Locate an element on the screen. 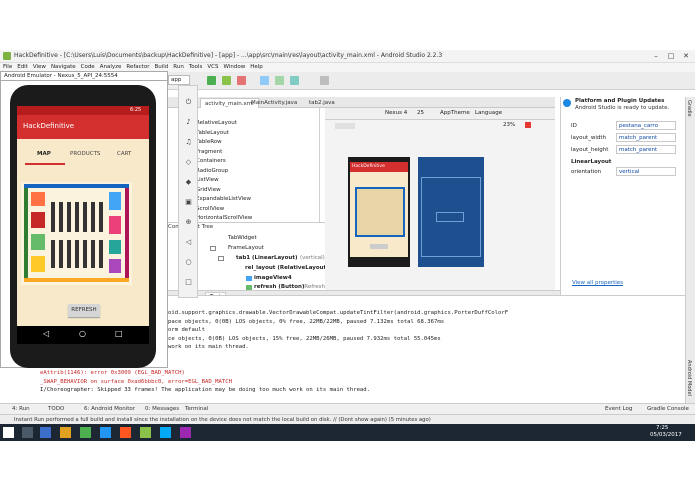 The width and height of the screenshot is (695, 494). design-toolbar: Nexus 4 25 AppTheme Language is located at coordinates (440, 114).